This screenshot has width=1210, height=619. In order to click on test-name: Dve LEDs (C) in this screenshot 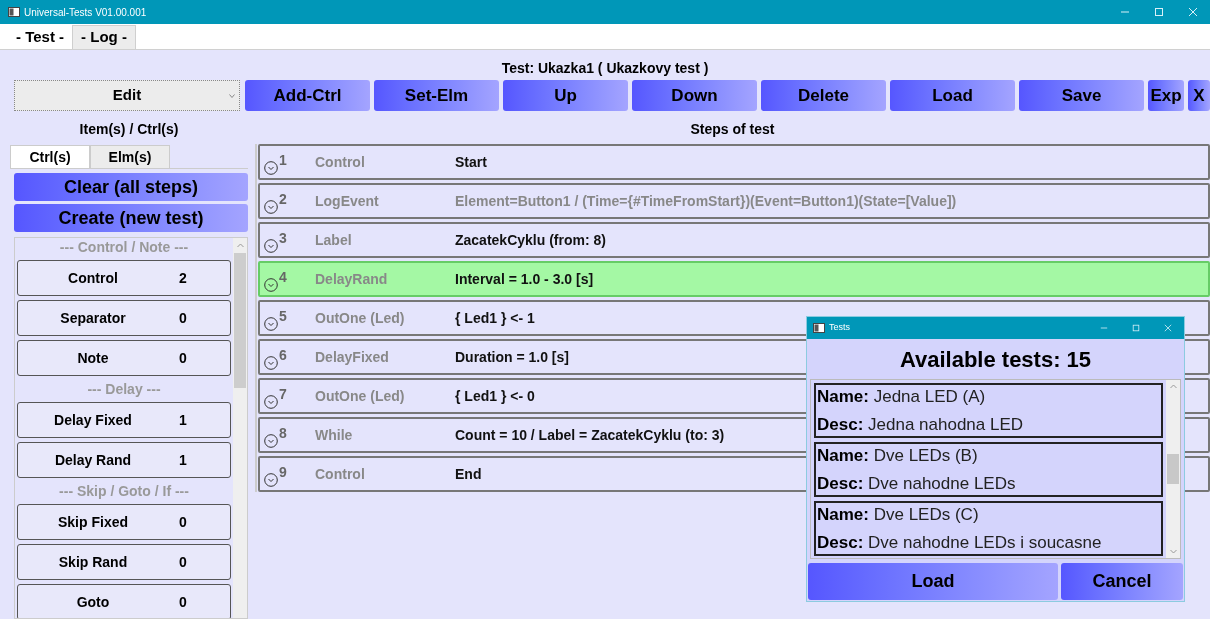, I will do `click(926, 514)`.